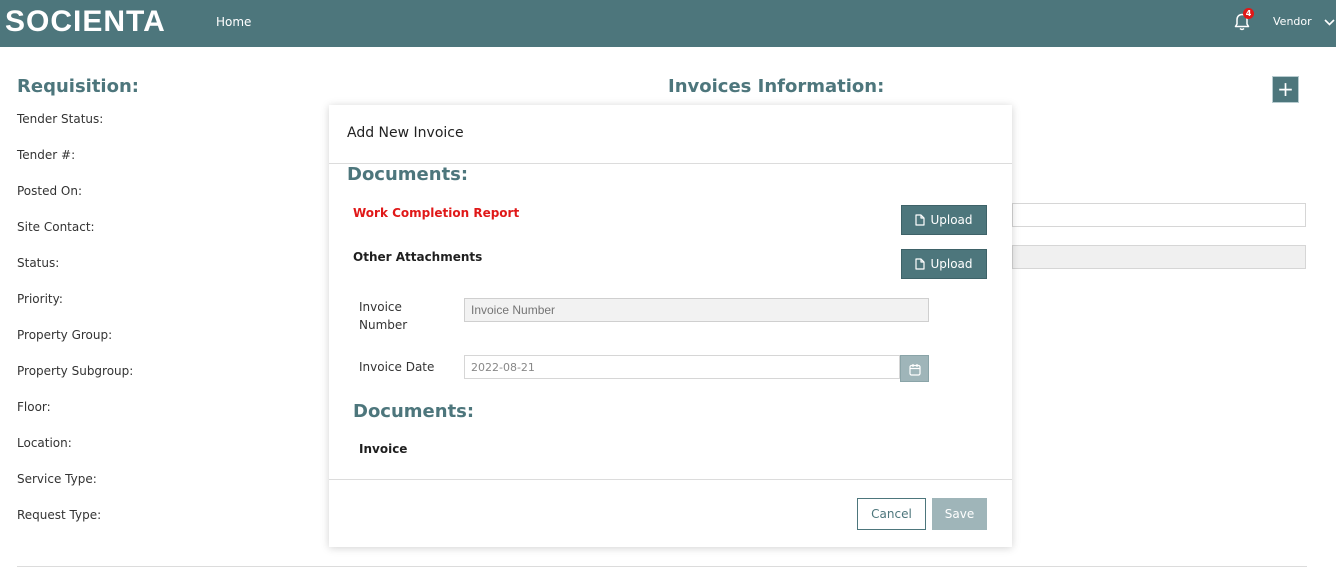 The width and height of the screenshot is (1336, 572). What do you see at coordinates (891, 514) in the screenshot?
I see `cancel-button: Cancel` at bounding box center [891, 514].